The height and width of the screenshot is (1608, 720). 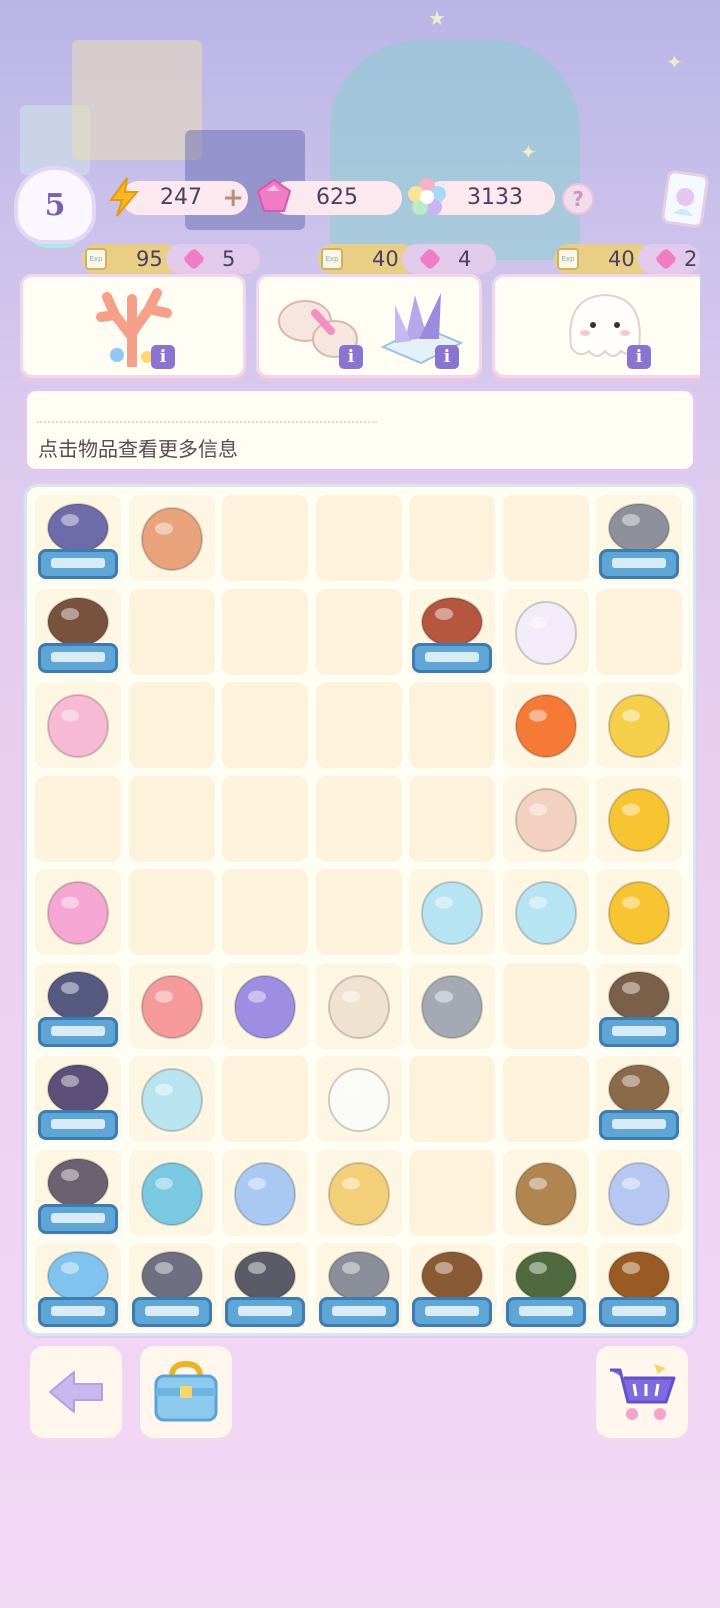 I want to click on card-collection-icon, so click(x=685, y=199).